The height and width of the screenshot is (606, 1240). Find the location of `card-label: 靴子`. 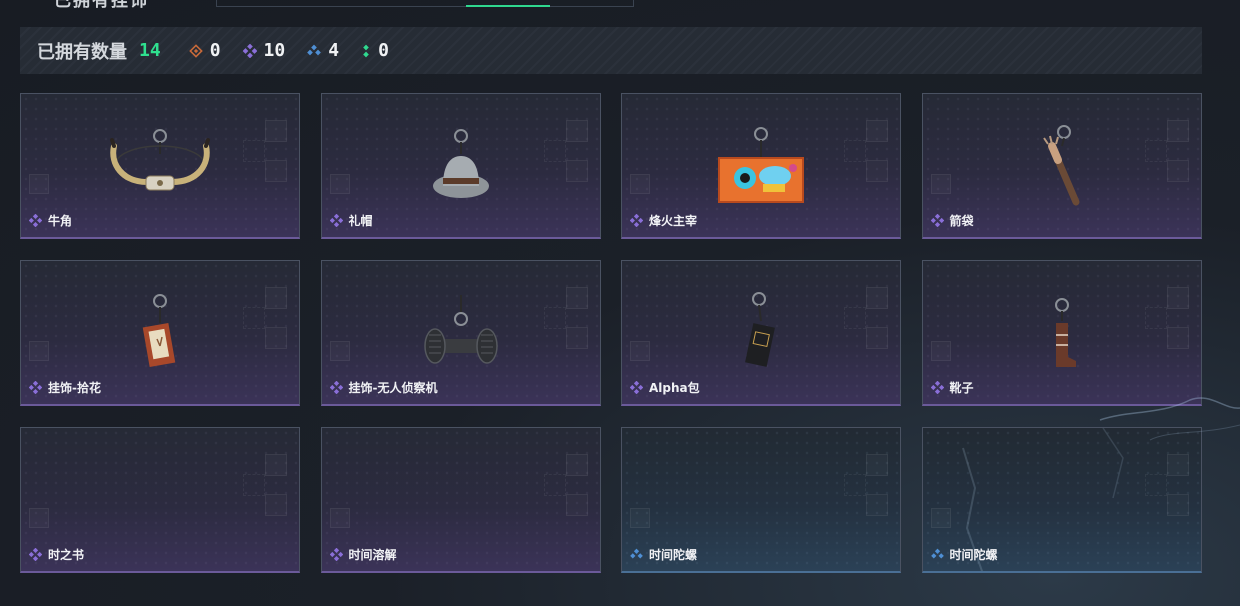

card-label: 靴子 is located at coordinates (952, 387).